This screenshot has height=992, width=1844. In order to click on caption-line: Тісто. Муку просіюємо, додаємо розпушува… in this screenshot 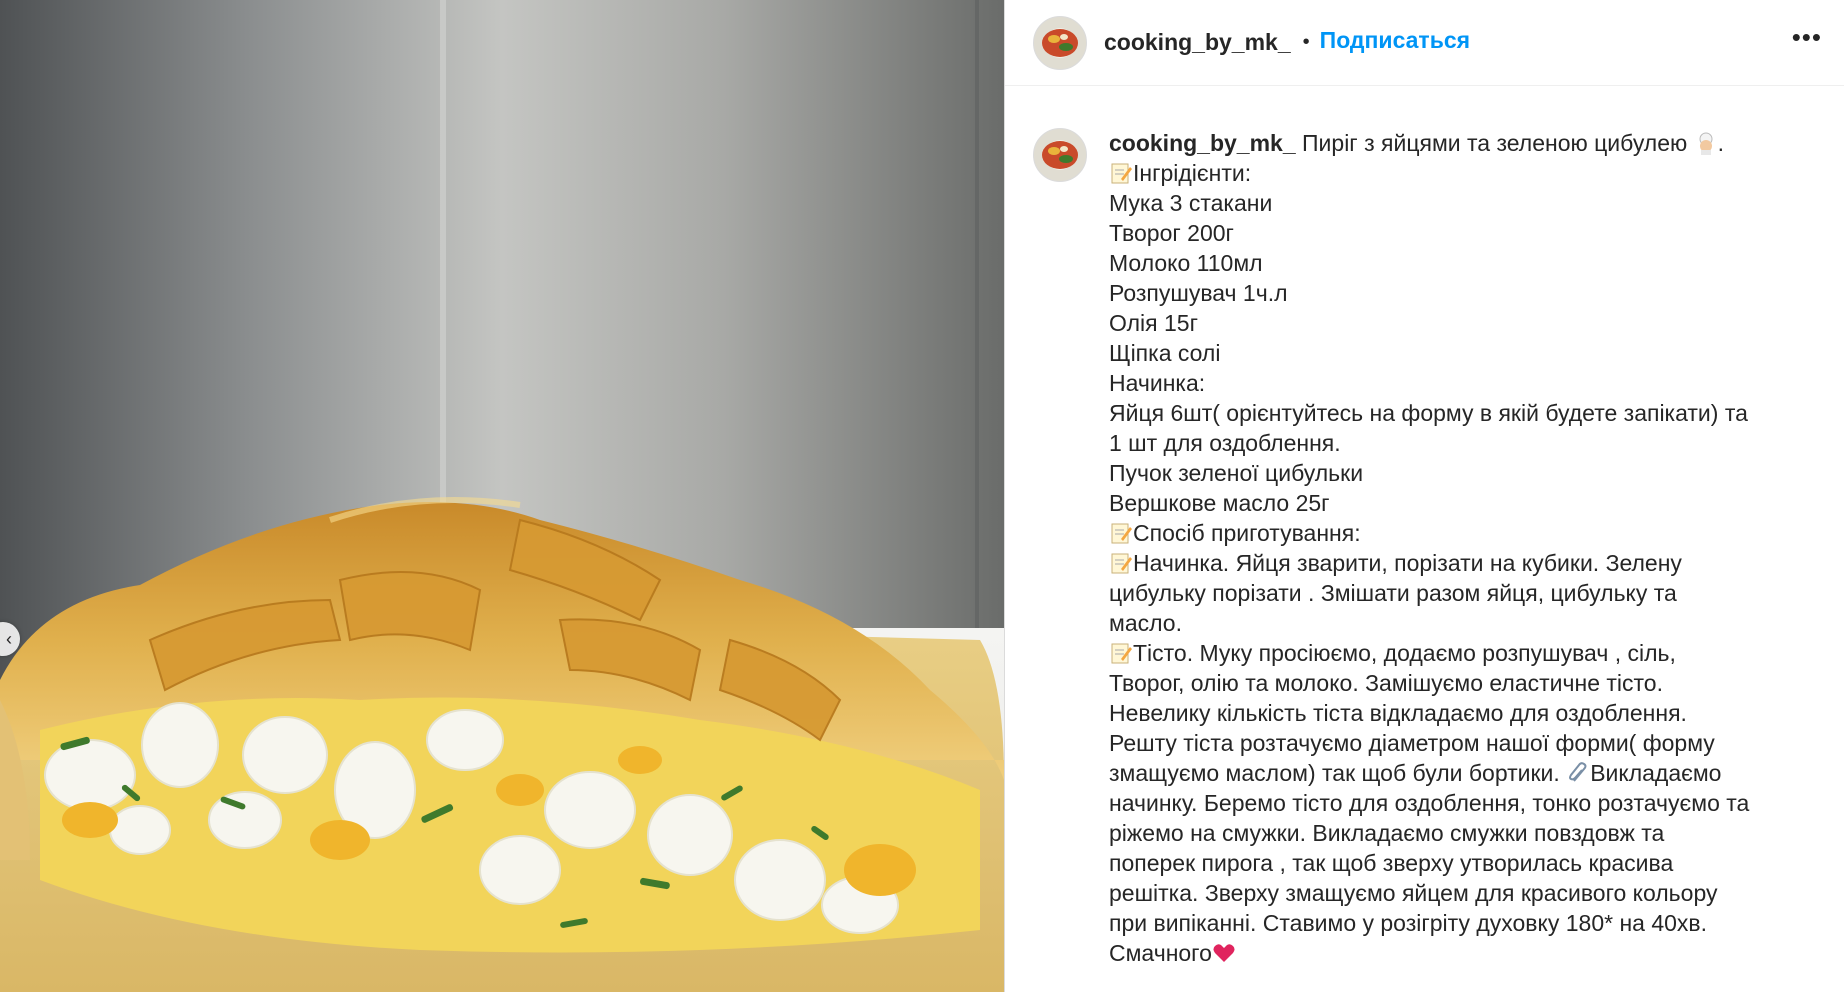, I will do `click(1469, 653)`.